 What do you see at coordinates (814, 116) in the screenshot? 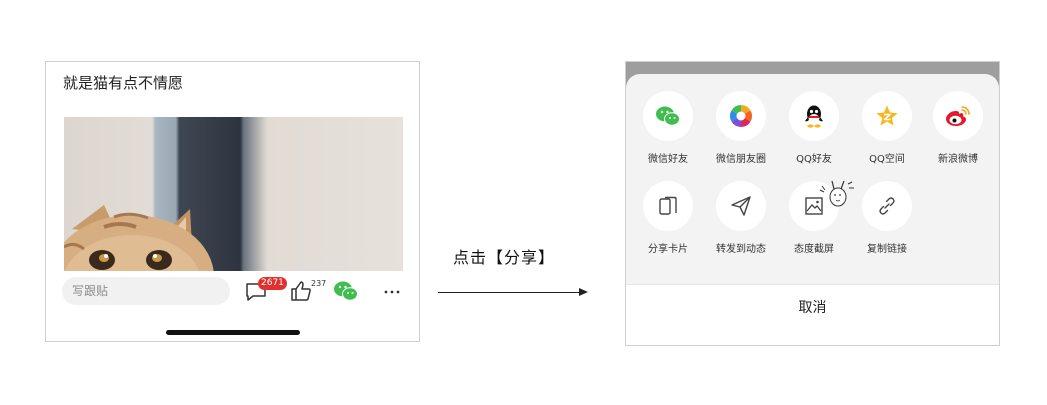
I see `qq-icon` at bounding box center [814, 116].